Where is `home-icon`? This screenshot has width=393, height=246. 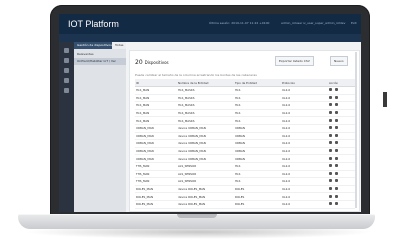
home-icon is located at coordinates (66, 50).